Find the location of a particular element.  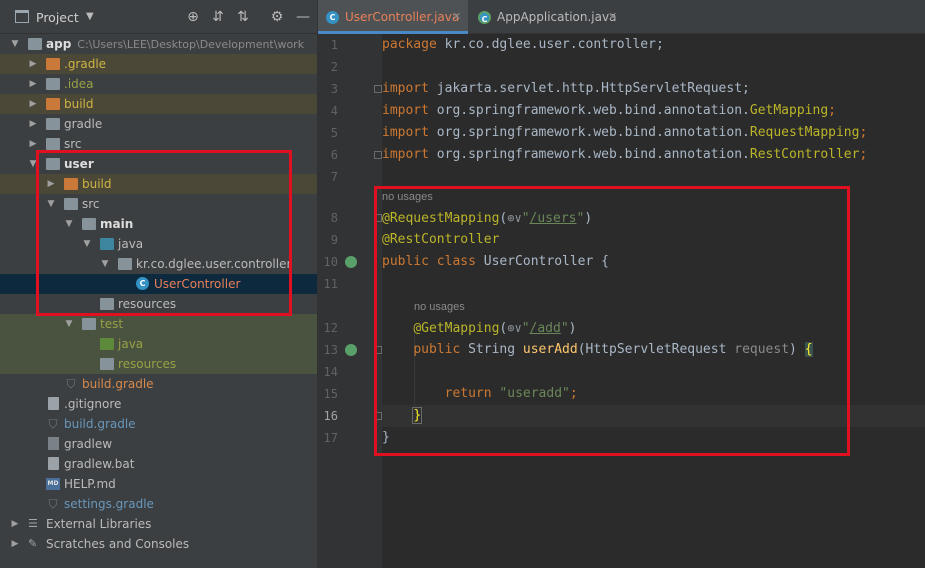

gear-icon: ⚙ is located at coordinates (277, 17).